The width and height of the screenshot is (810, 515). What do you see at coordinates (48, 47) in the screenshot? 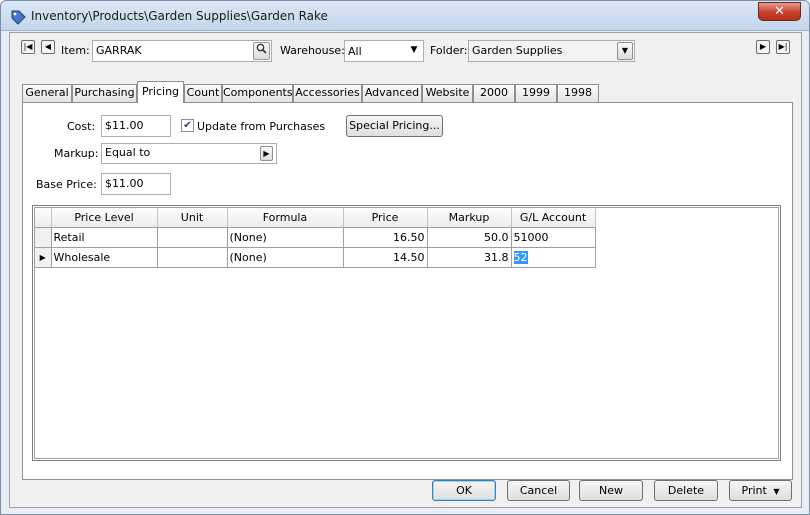
I see `prev-record-icon: ◀` at bounding box center [48, 47].